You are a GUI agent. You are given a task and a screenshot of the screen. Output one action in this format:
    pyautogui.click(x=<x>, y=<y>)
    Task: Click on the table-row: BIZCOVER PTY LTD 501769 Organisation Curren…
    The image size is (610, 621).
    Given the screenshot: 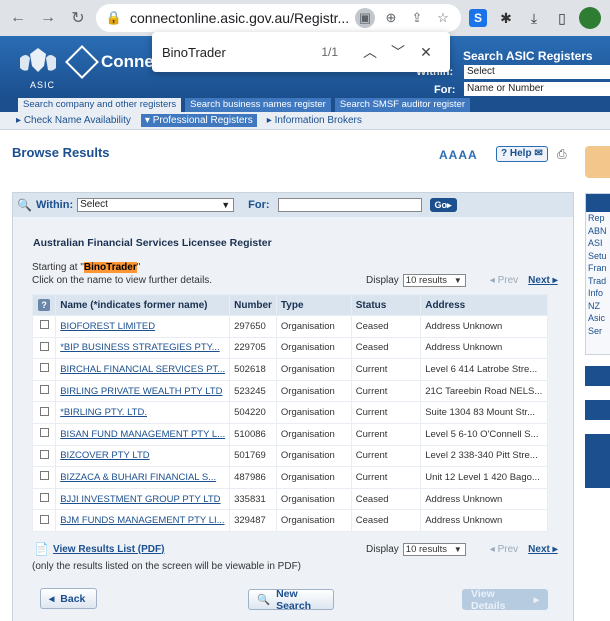 What is the action you would take?
    pyautogui.click(x=289, y=456)
    